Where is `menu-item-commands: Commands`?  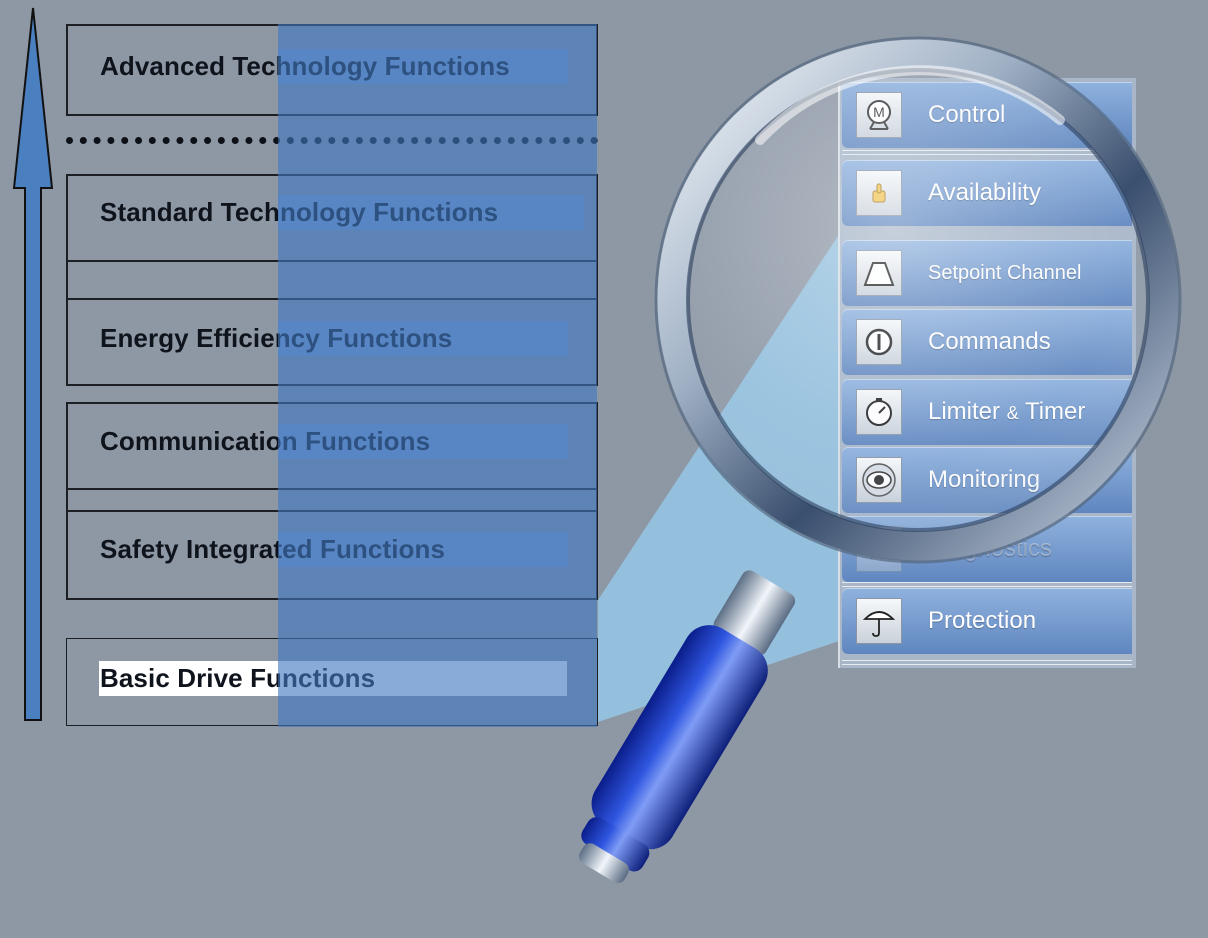
menu-item-commands: Commands is located at coordinates (987, 342).